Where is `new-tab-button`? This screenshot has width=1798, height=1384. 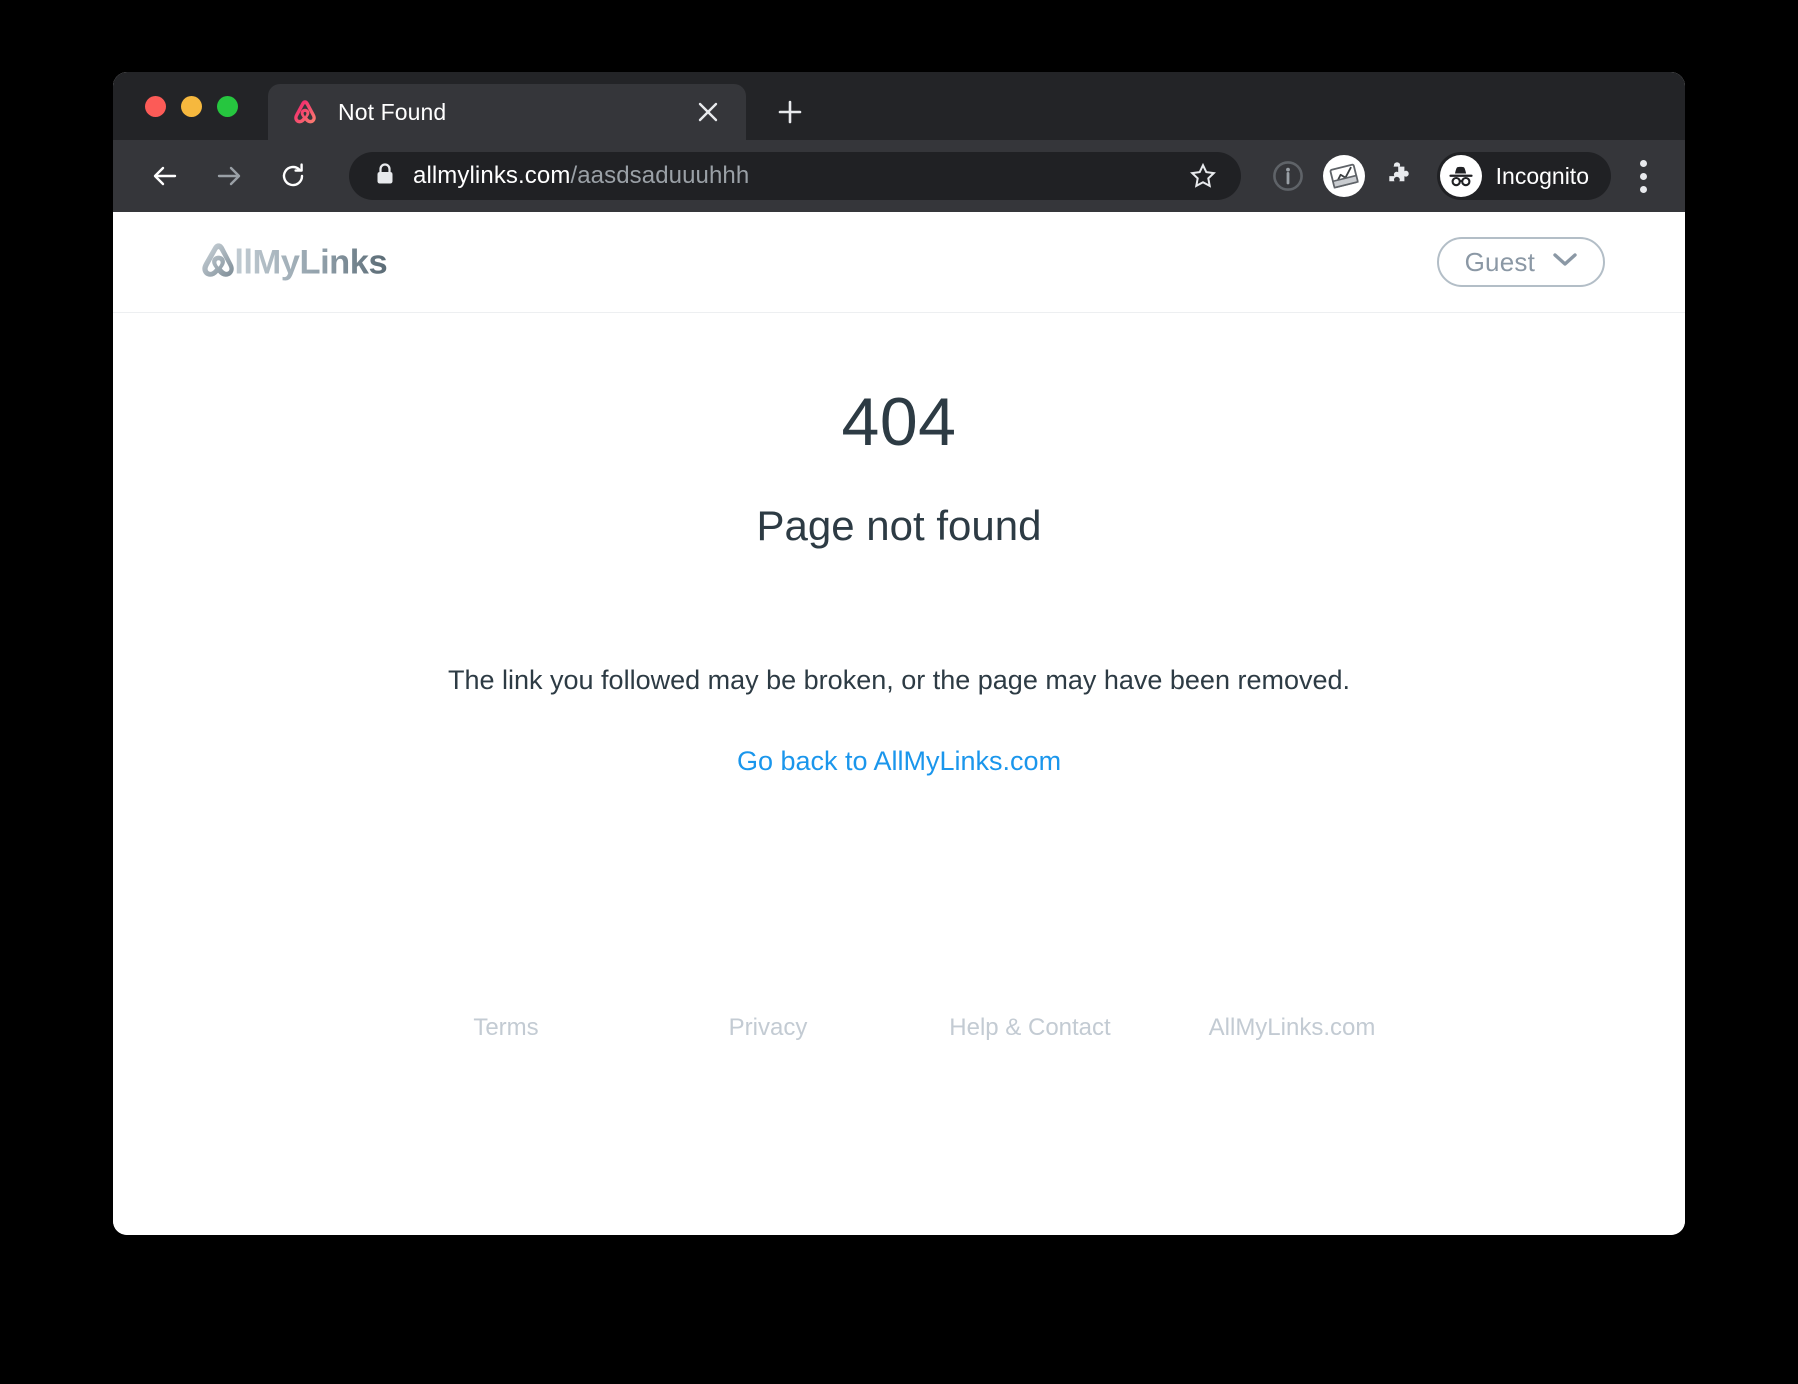
new-tab-button is located at coordinates (790, 112).